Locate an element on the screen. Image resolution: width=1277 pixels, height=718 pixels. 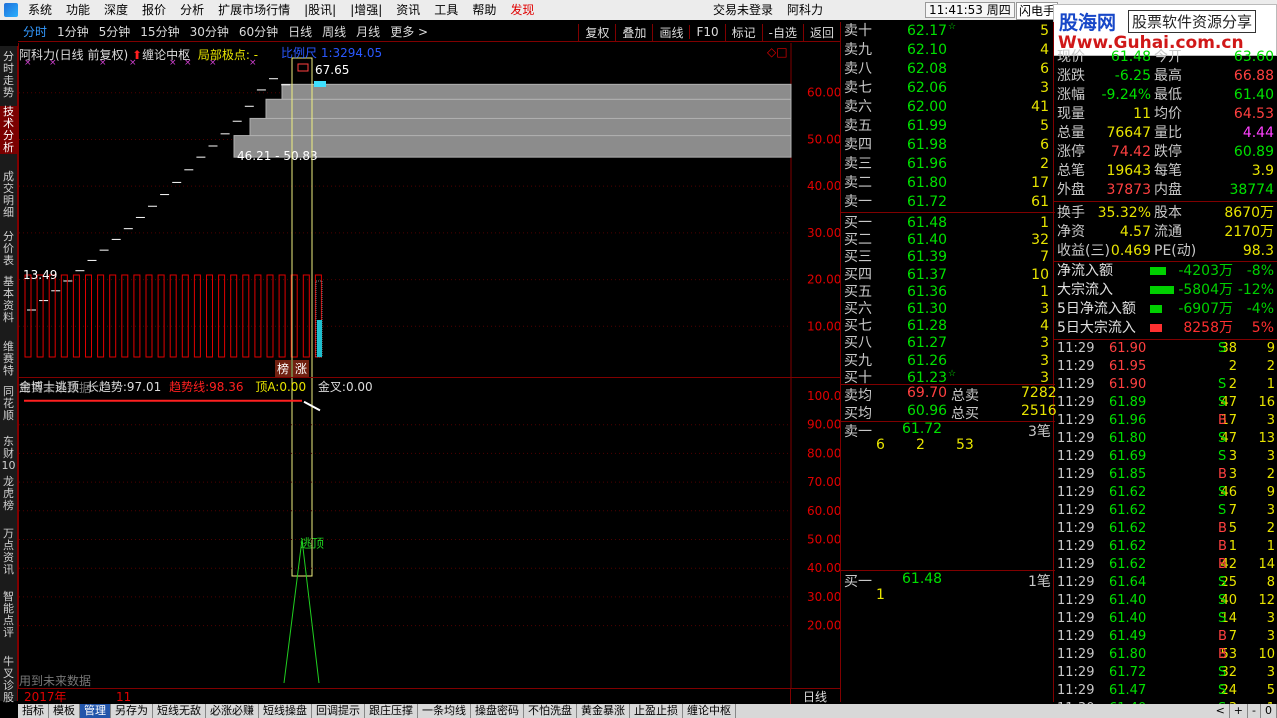
flow-bar is located at coordinates (1156, 328).